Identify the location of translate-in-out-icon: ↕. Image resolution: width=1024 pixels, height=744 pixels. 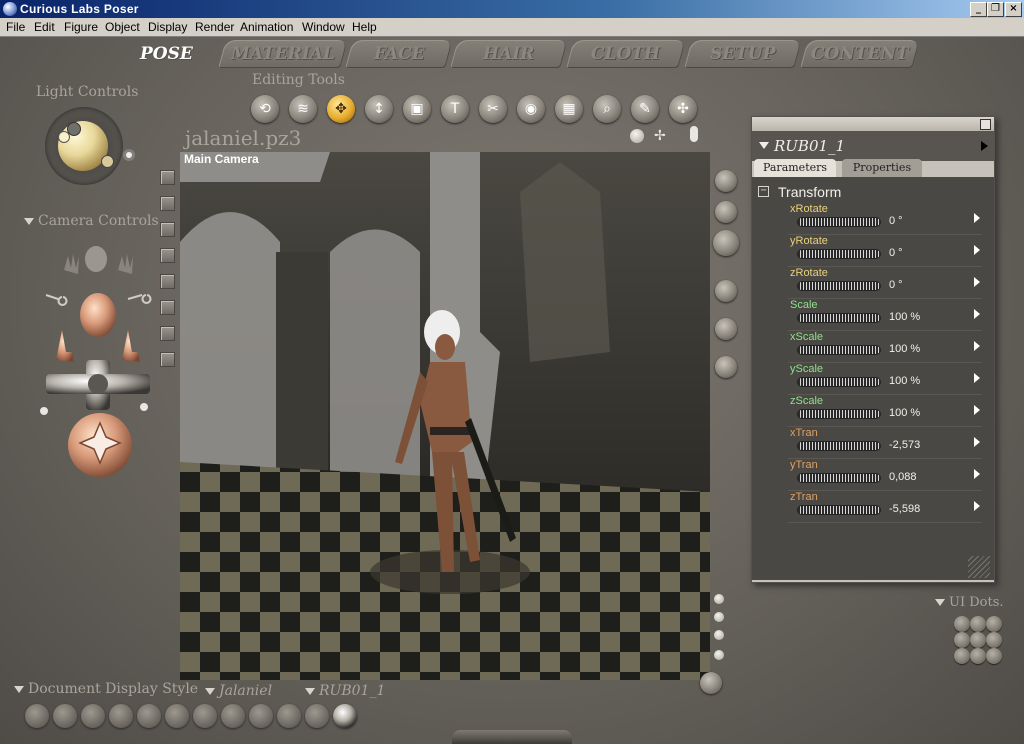
(379, 109).